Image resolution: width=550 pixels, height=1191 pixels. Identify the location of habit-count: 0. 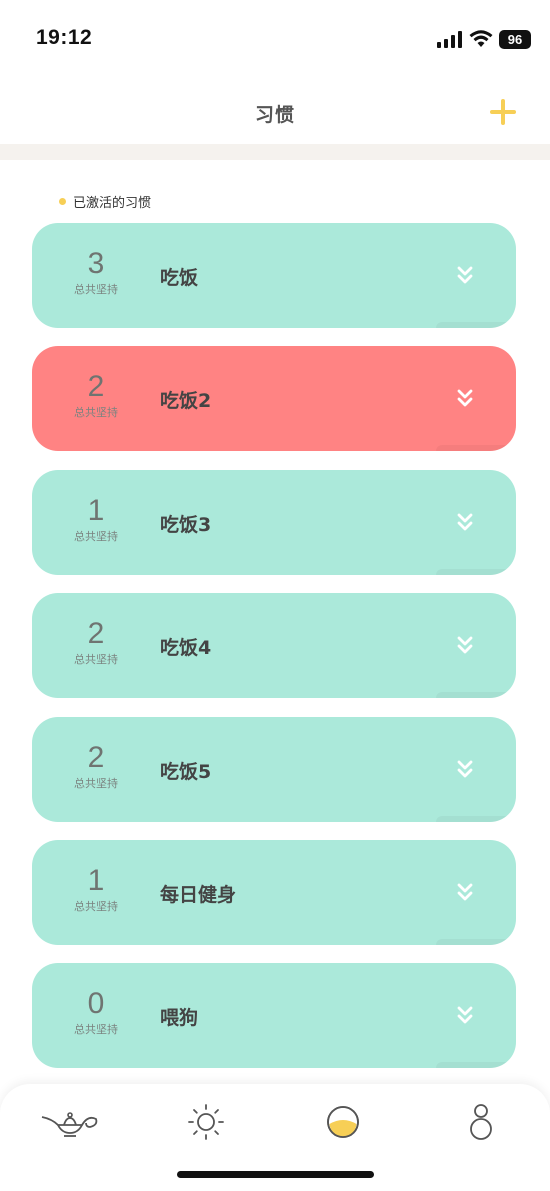
(96, 1004).